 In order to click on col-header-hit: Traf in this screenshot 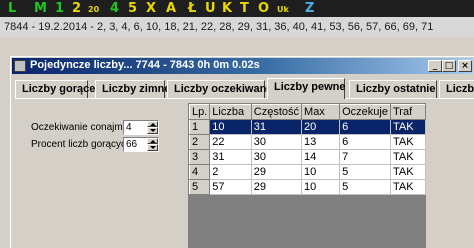, I will do `click(408, 112)`.